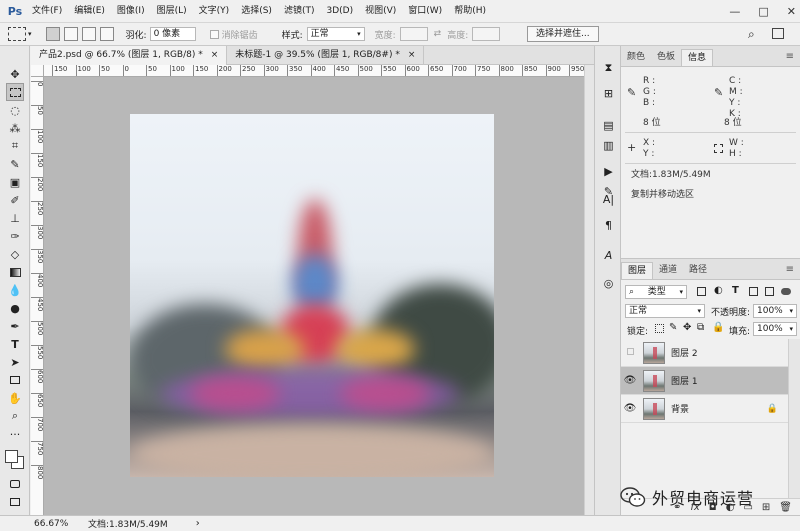  Describe the element at coordinates (608, 199) in the screenshot. I see `character-icon: A|` at that location.